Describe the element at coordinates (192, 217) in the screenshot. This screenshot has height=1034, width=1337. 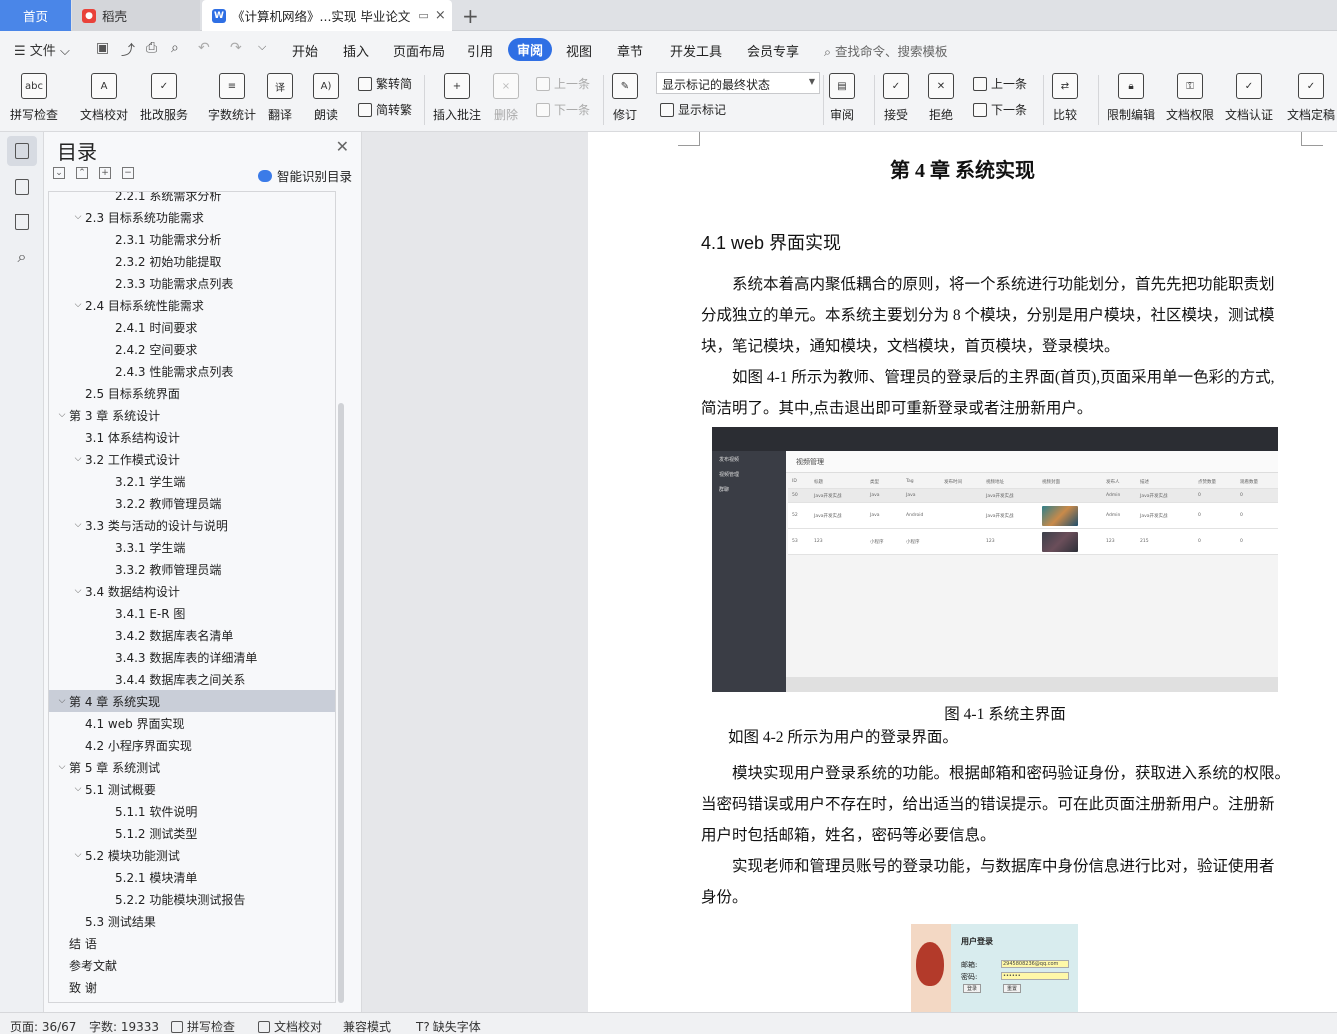
I see `toc-item: ⌵ 2.3 目标系统功能需求` at that location.